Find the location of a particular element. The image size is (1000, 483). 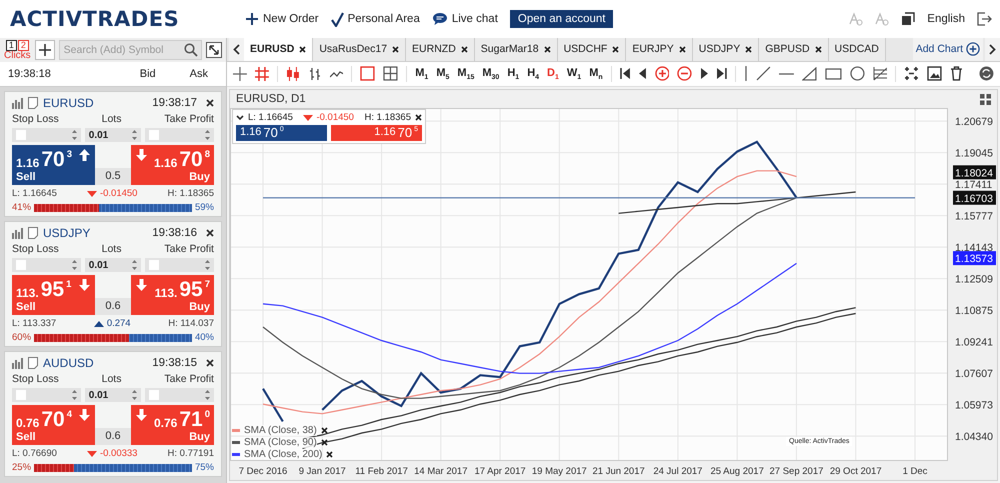

quote-time: 19:38:15 is located at coordinates (174, 362).